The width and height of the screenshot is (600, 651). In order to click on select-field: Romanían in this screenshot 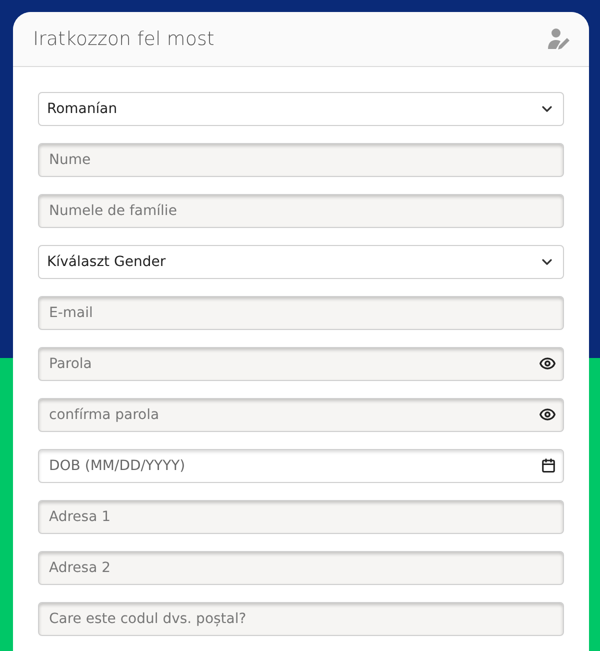, I will do `click(301, 109)`.